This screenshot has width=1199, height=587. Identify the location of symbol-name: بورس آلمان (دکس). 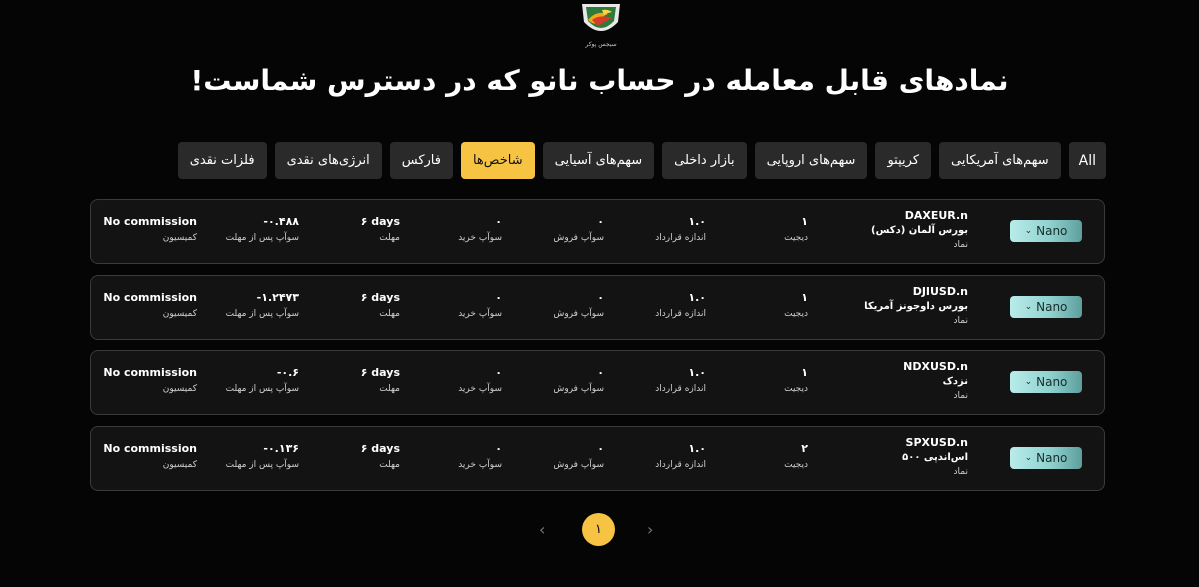
(919, 230).